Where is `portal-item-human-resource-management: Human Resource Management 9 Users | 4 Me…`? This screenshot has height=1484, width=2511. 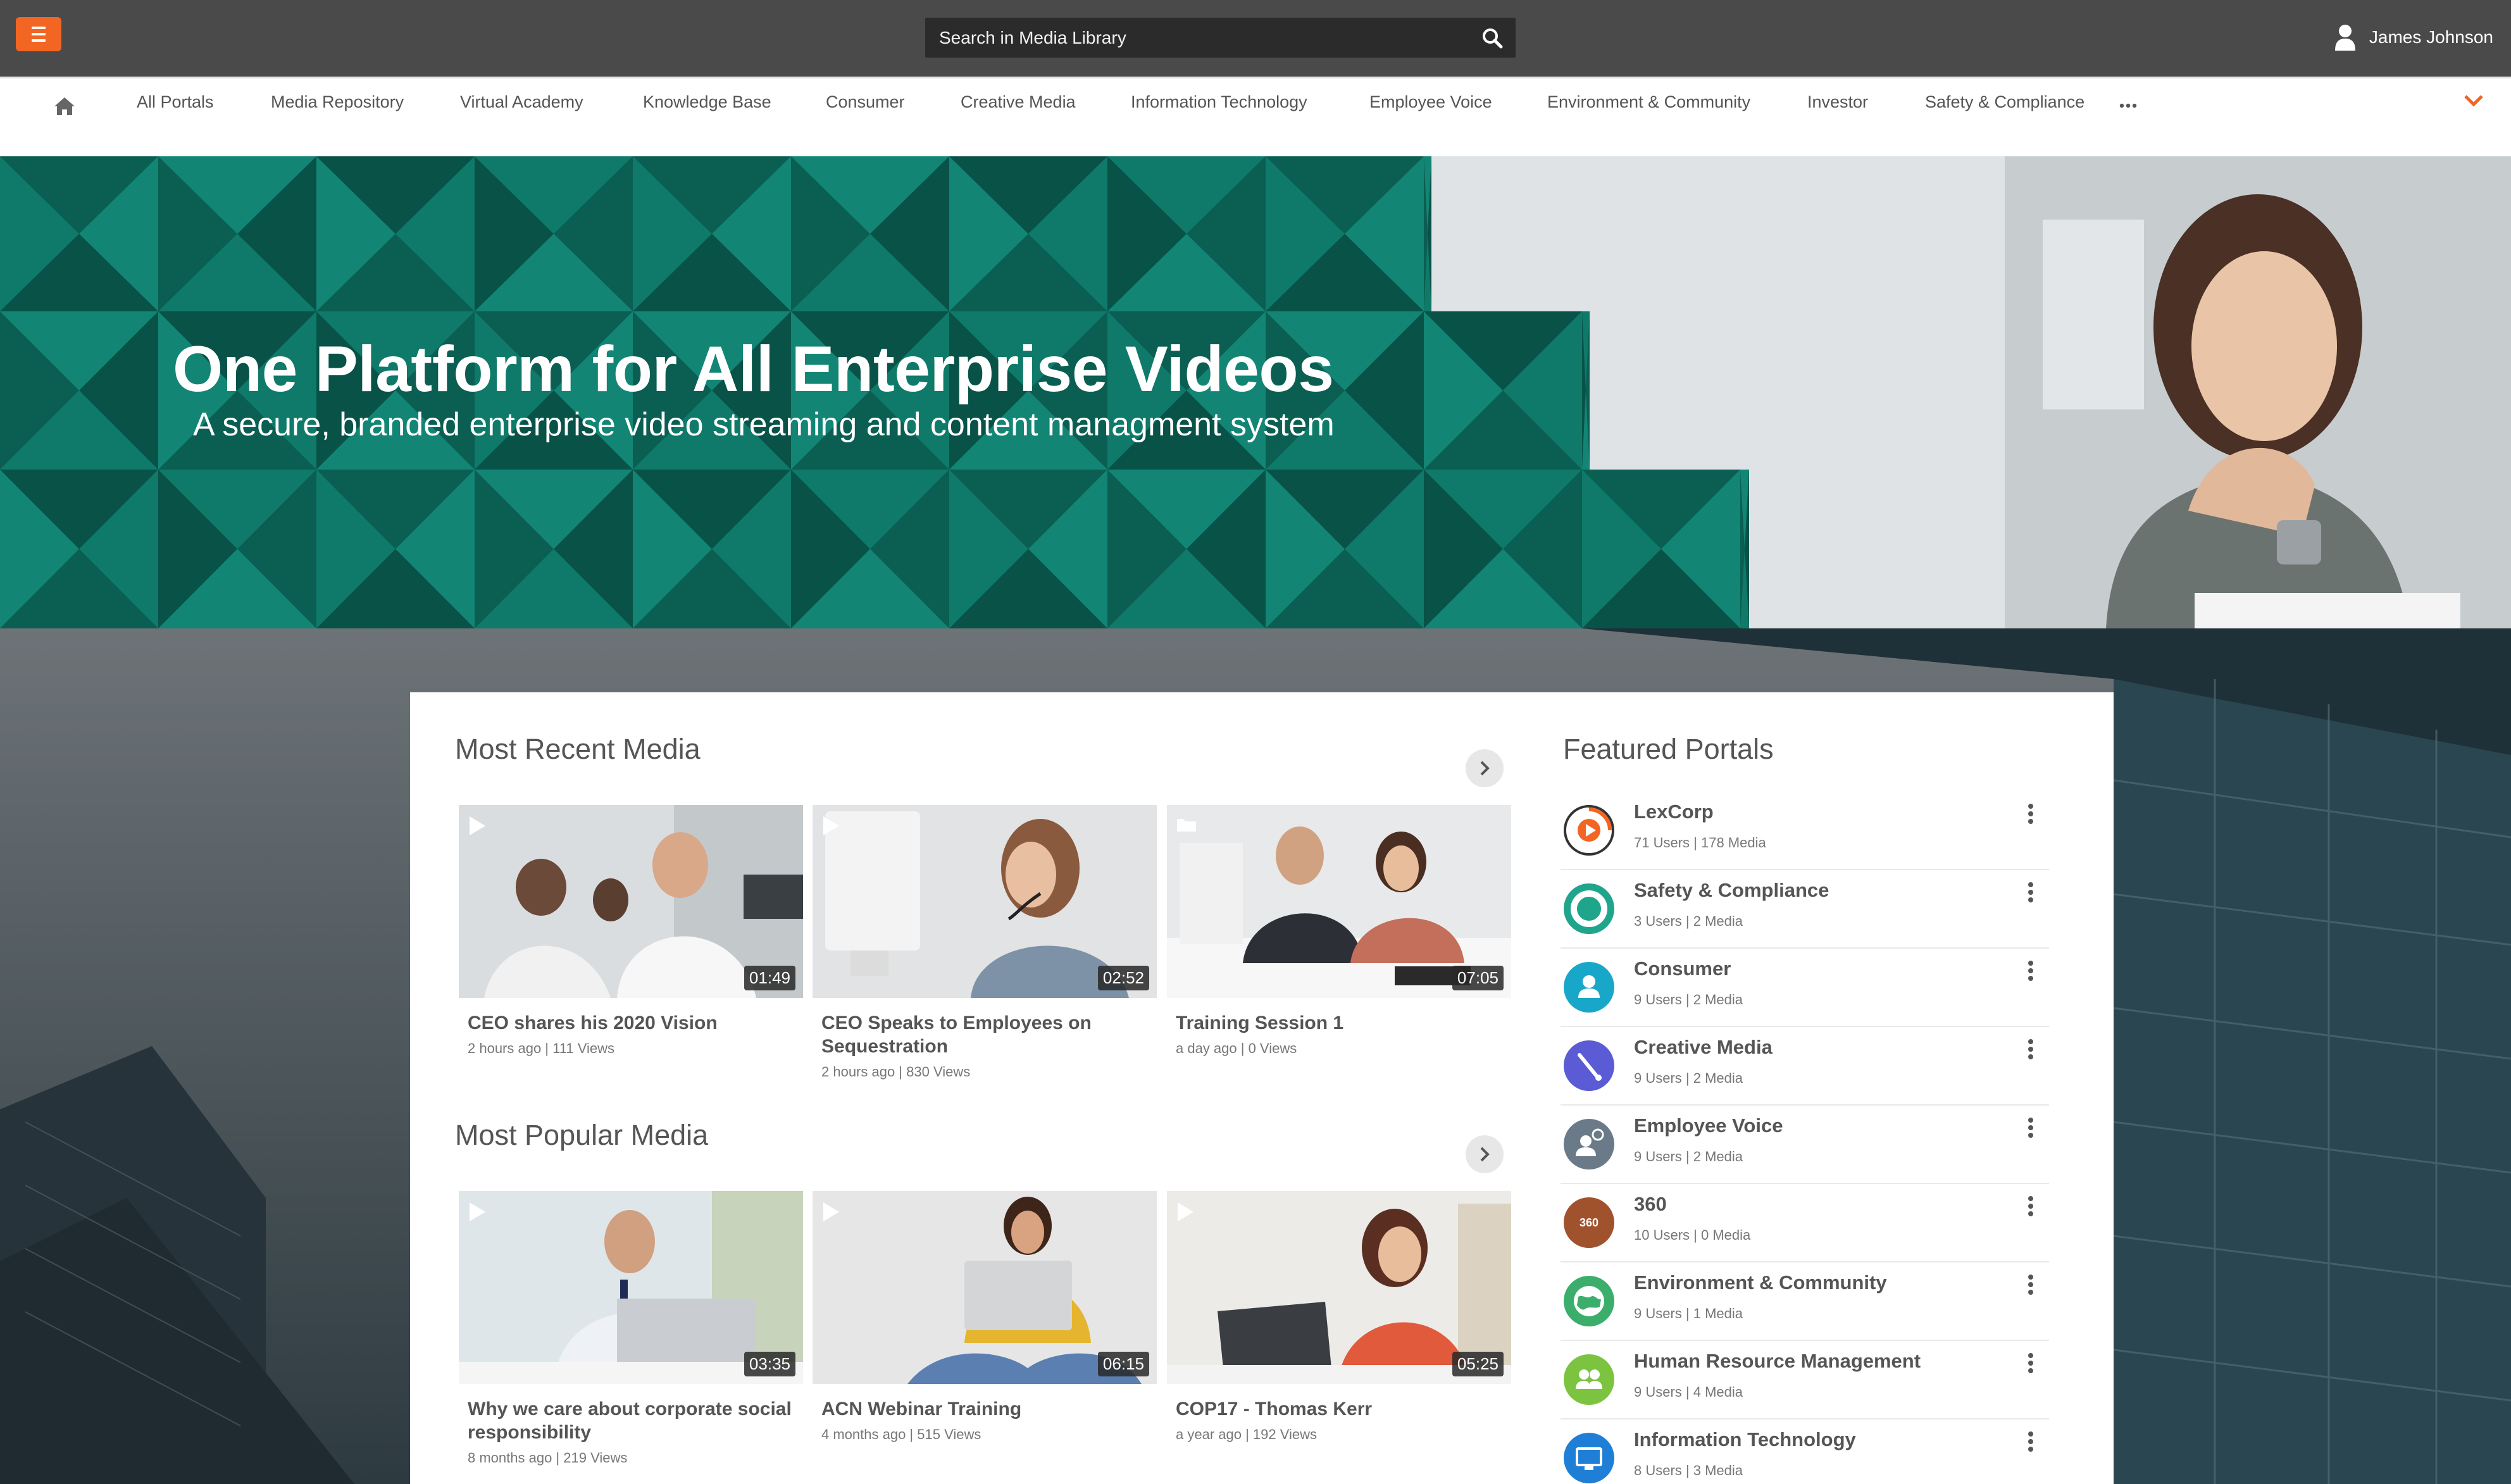
portal-item-human-resource-management: Human Resource Management 9 Users | 4 Me… is located at coordinates (1805, 1380).